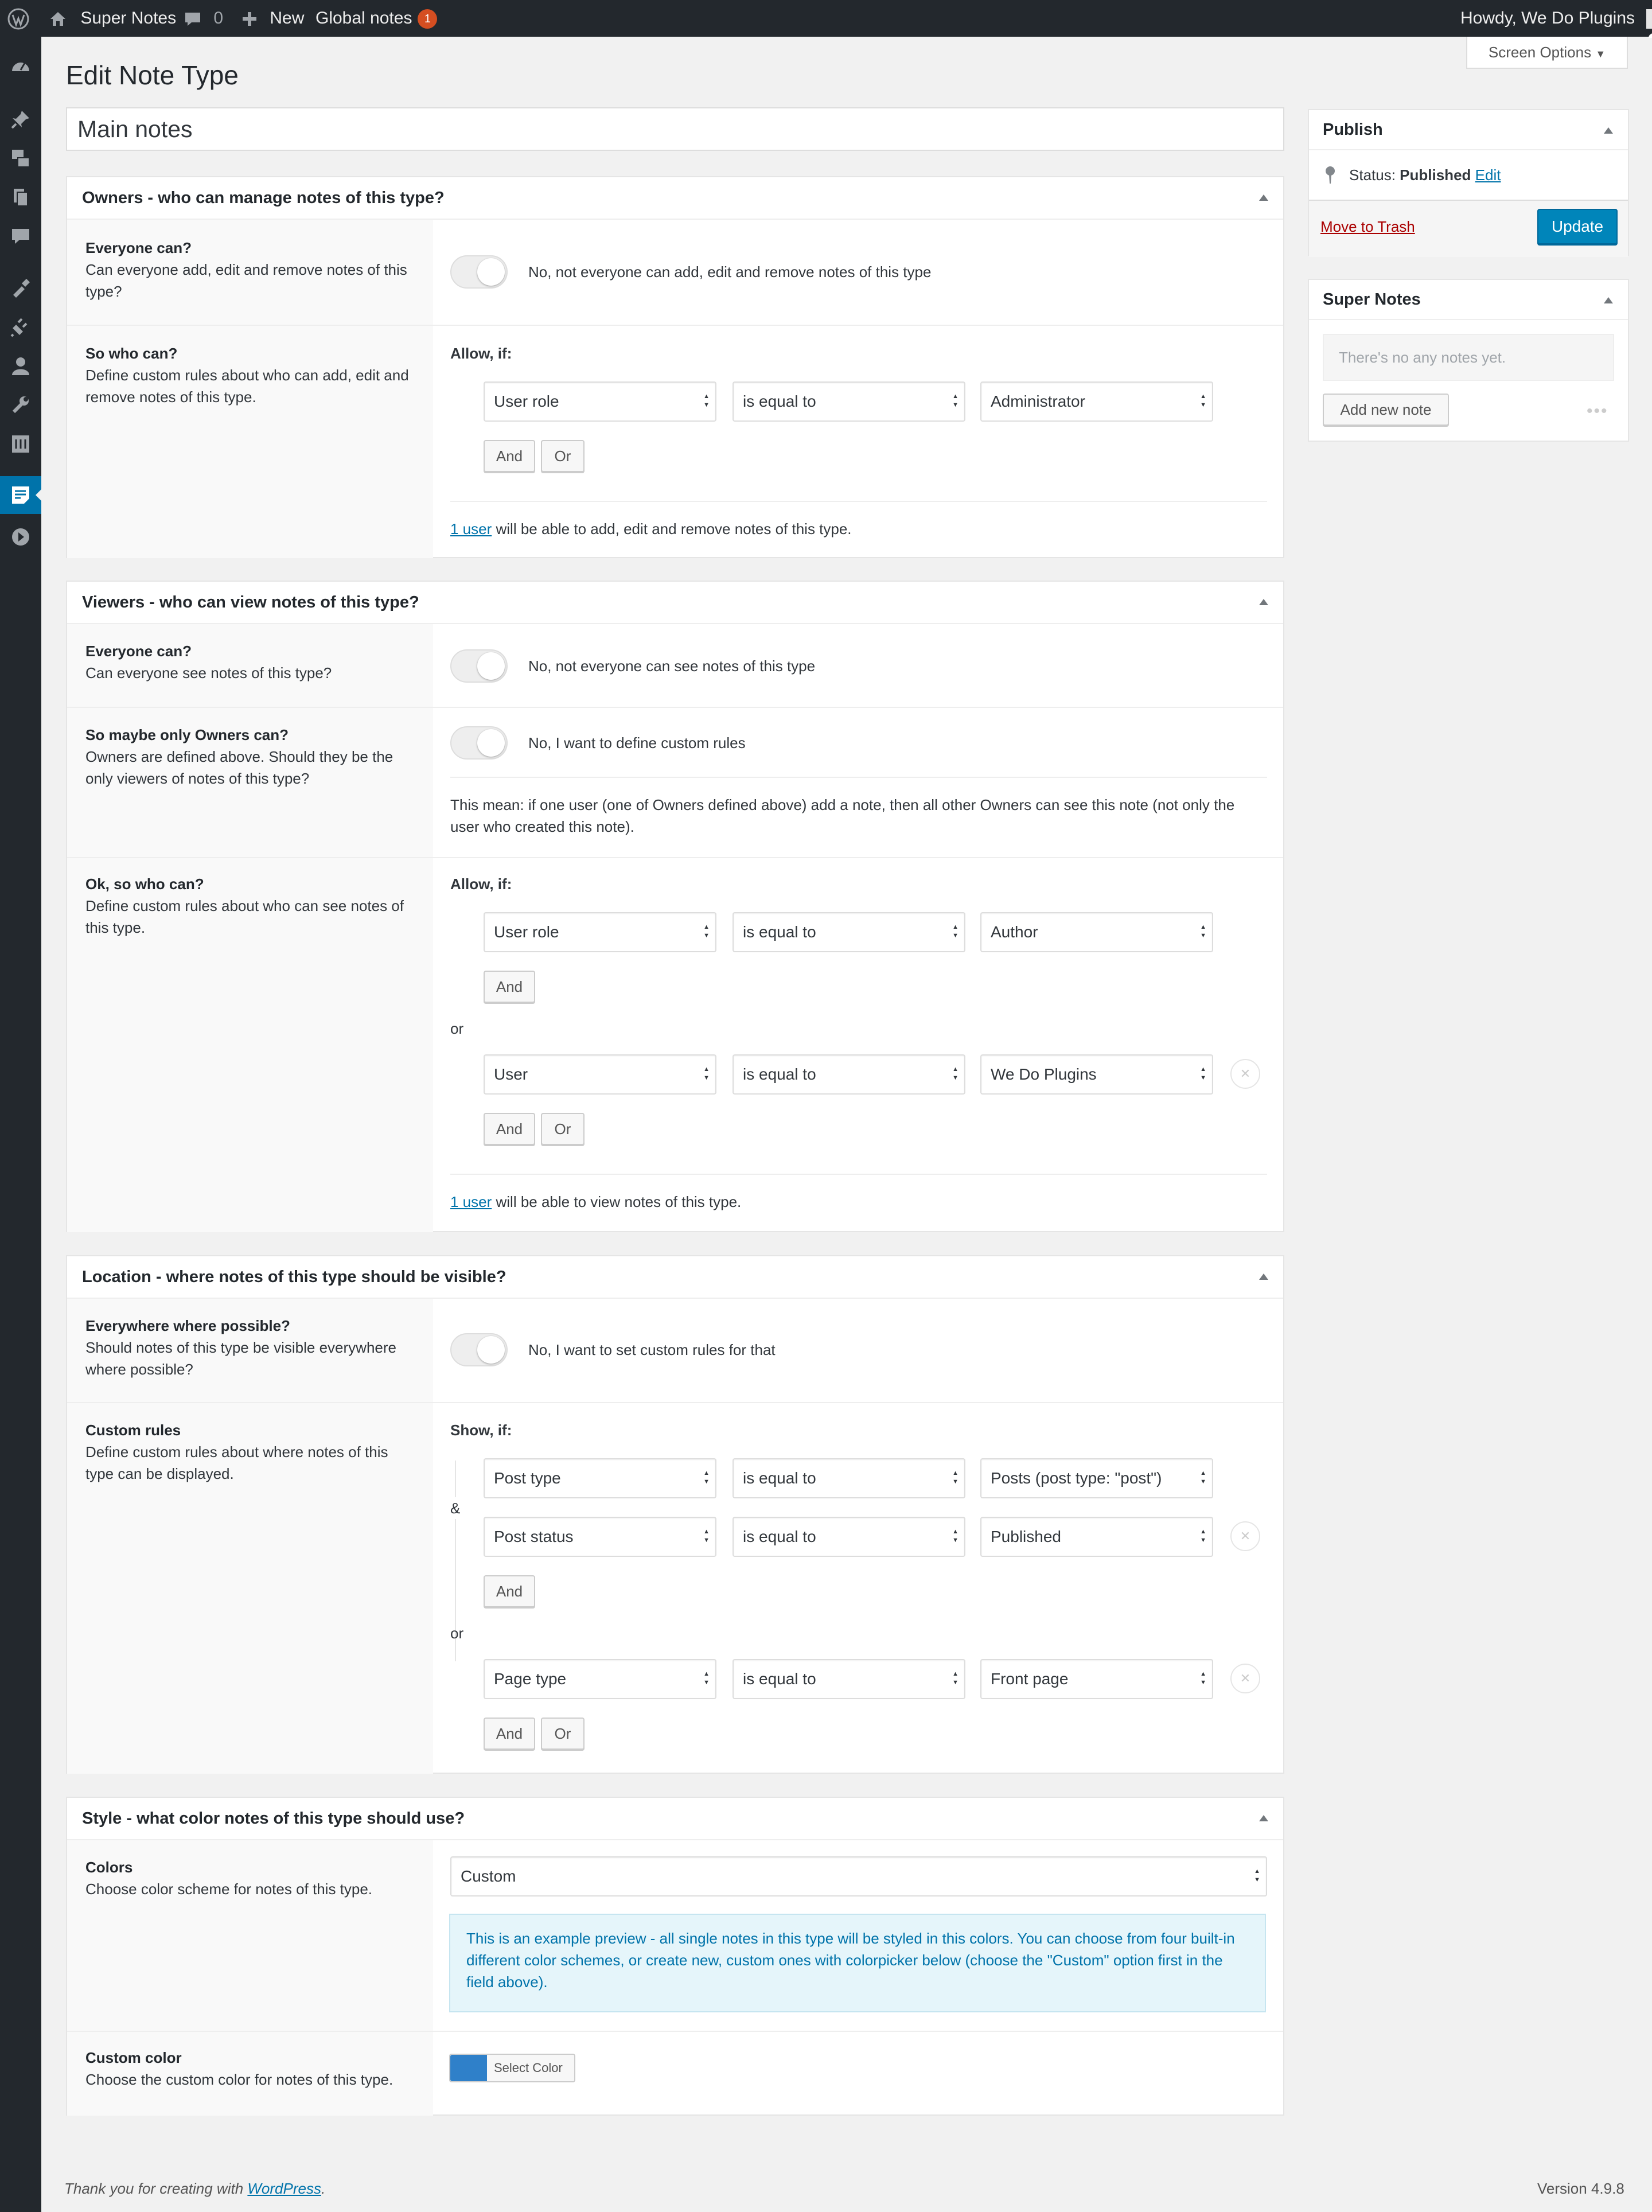  I want to click on status-edit-link: Edit, so click(1488, 175).